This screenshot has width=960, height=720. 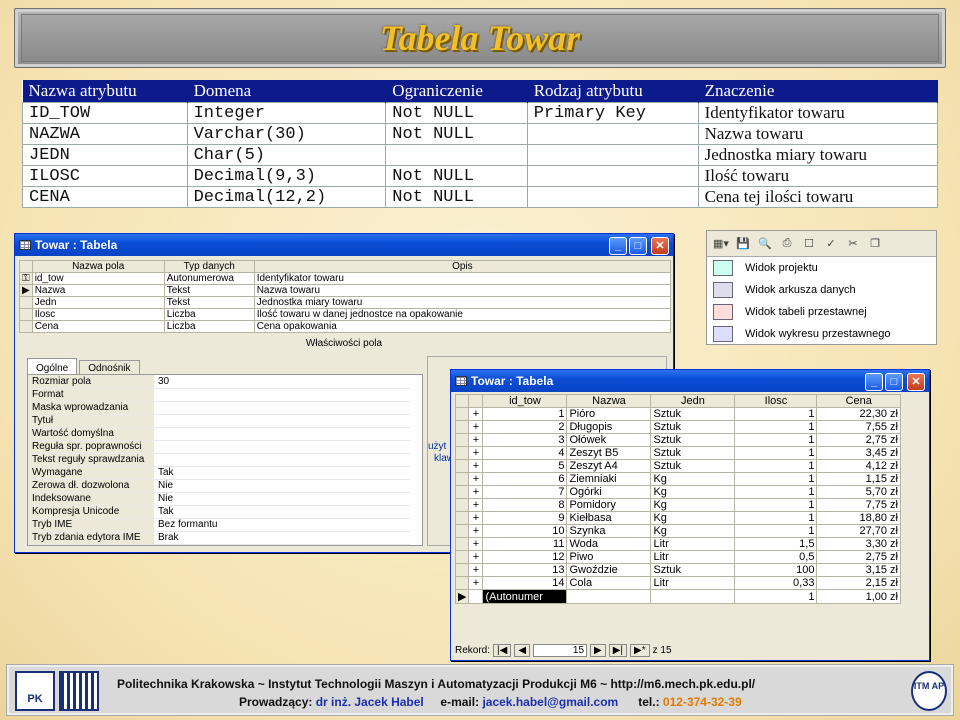 I want to click on data-cell: 1,00 zł, so click(x=858, y=596).